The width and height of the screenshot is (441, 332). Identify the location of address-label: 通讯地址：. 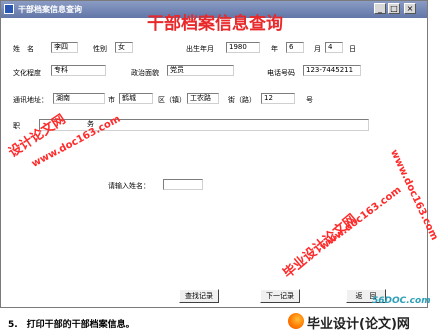
(30, 100).